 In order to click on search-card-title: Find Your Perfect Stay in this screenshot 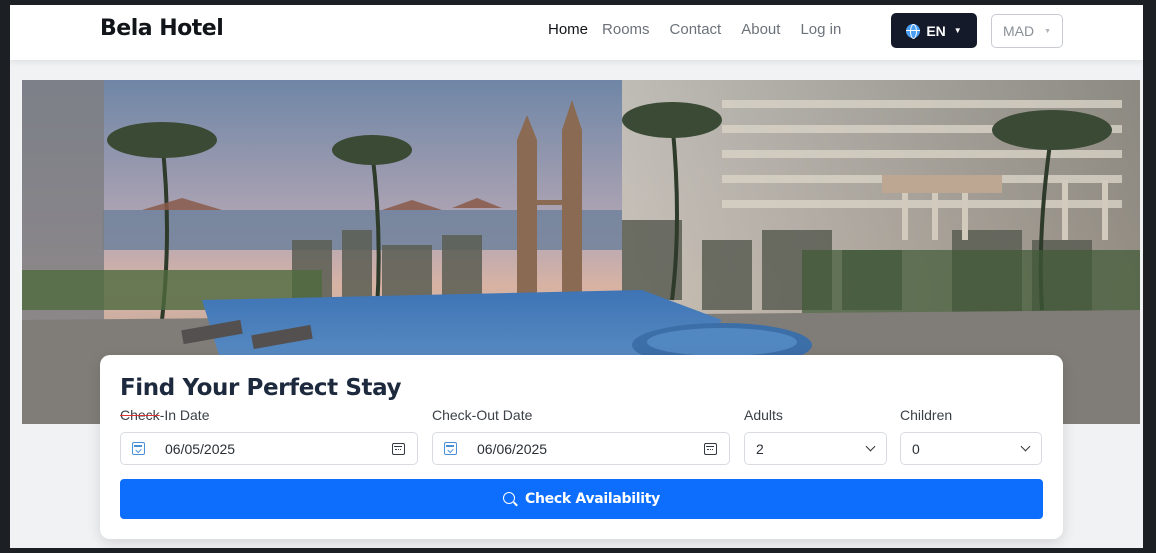, I will do `click(261, 388)`.